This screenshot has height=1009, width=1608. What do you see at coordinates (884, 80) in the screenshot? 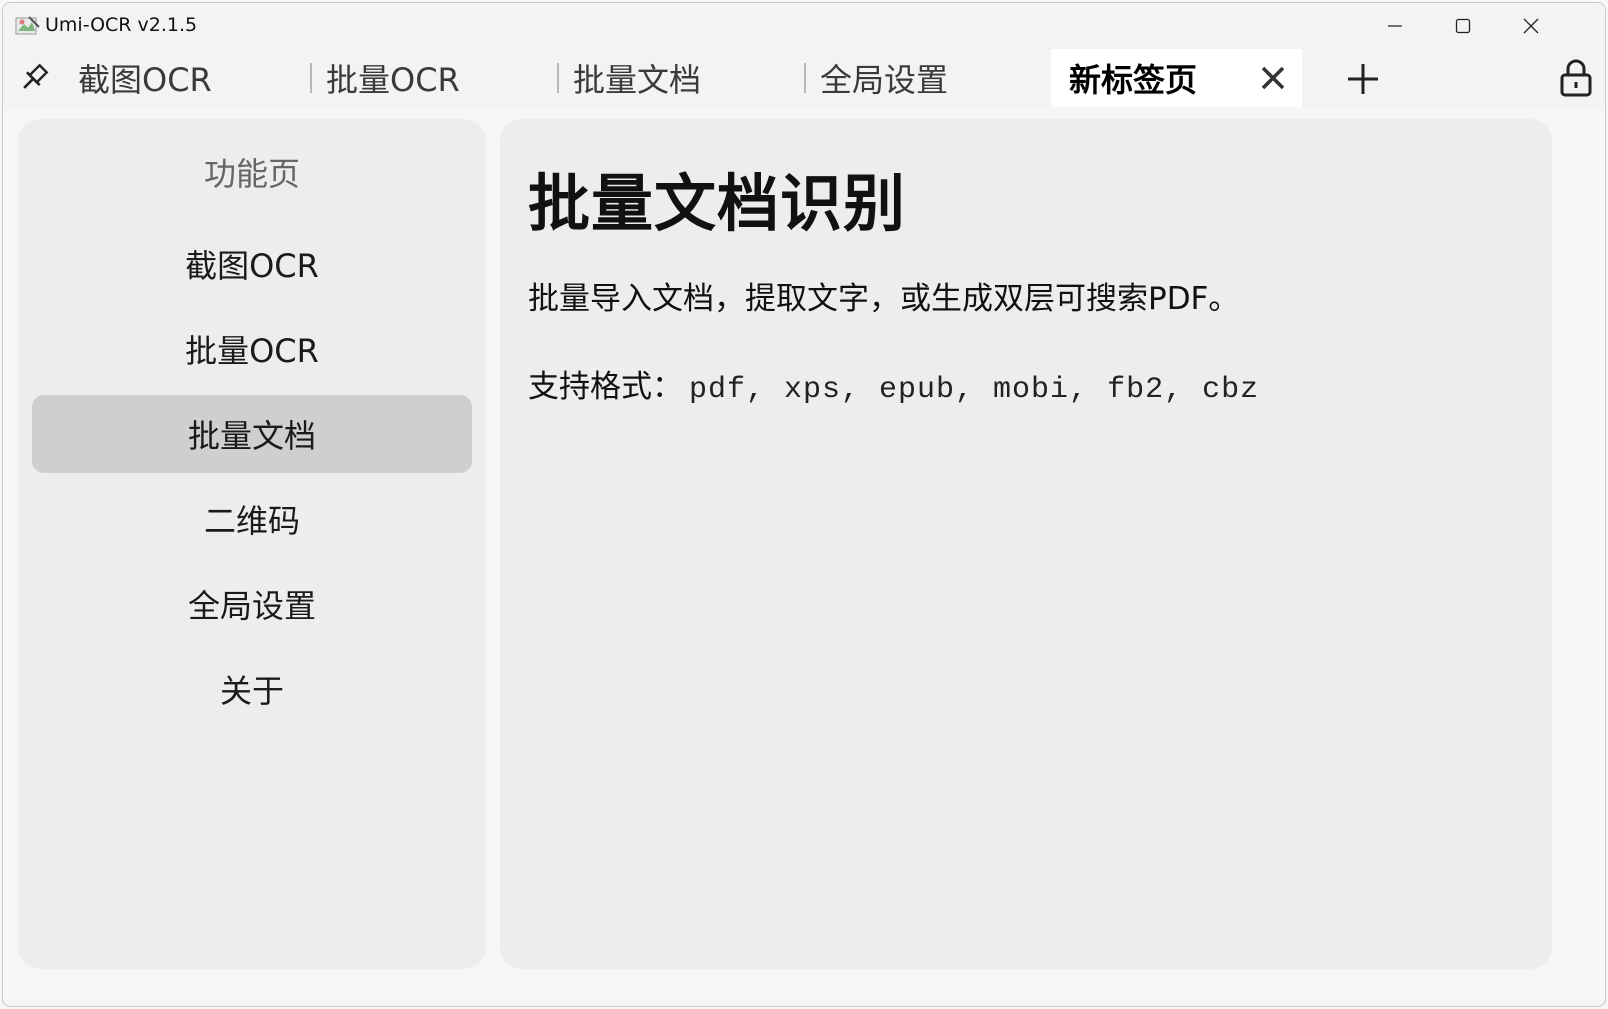
I see `tab-label: 全局设置` at bounding box center [884, 80].